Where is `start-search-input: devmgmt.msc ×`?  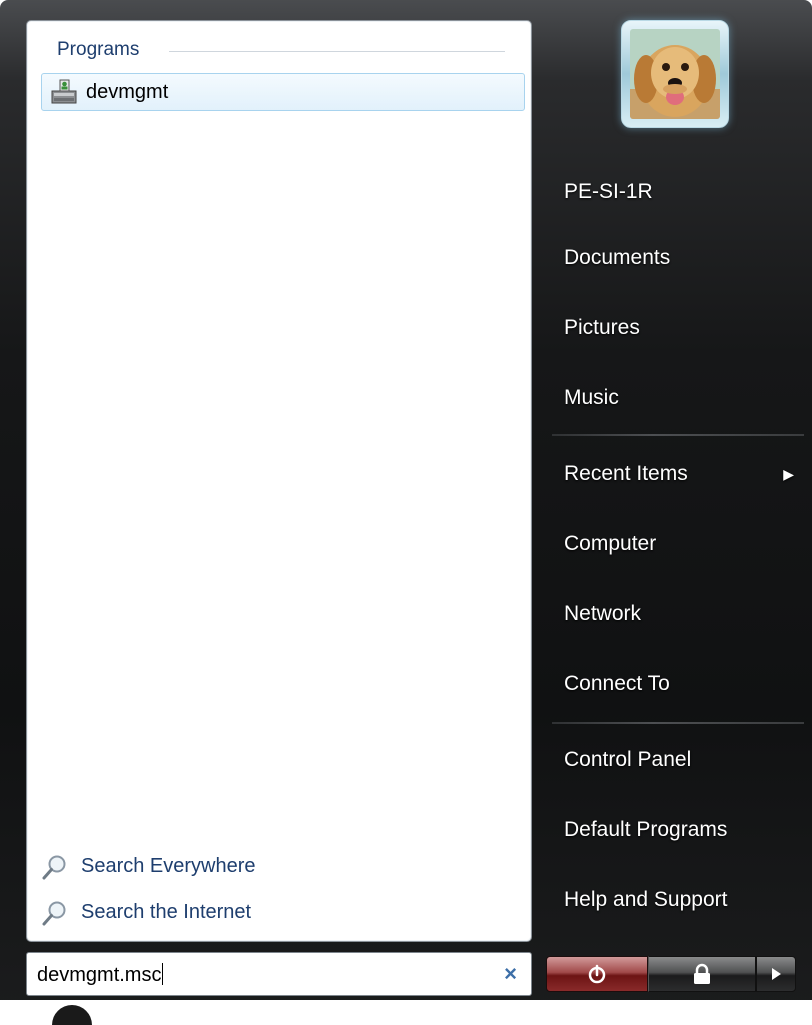
start-search-input: devmgmt.msc × is located at coordinates (279, 974).